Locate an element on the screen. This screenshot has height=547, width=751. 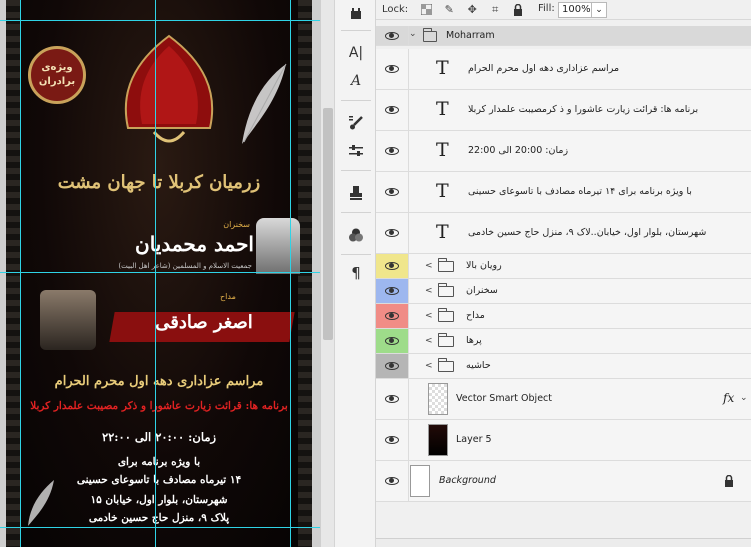
fx-icon: fx is located at coordinates (728, 398).